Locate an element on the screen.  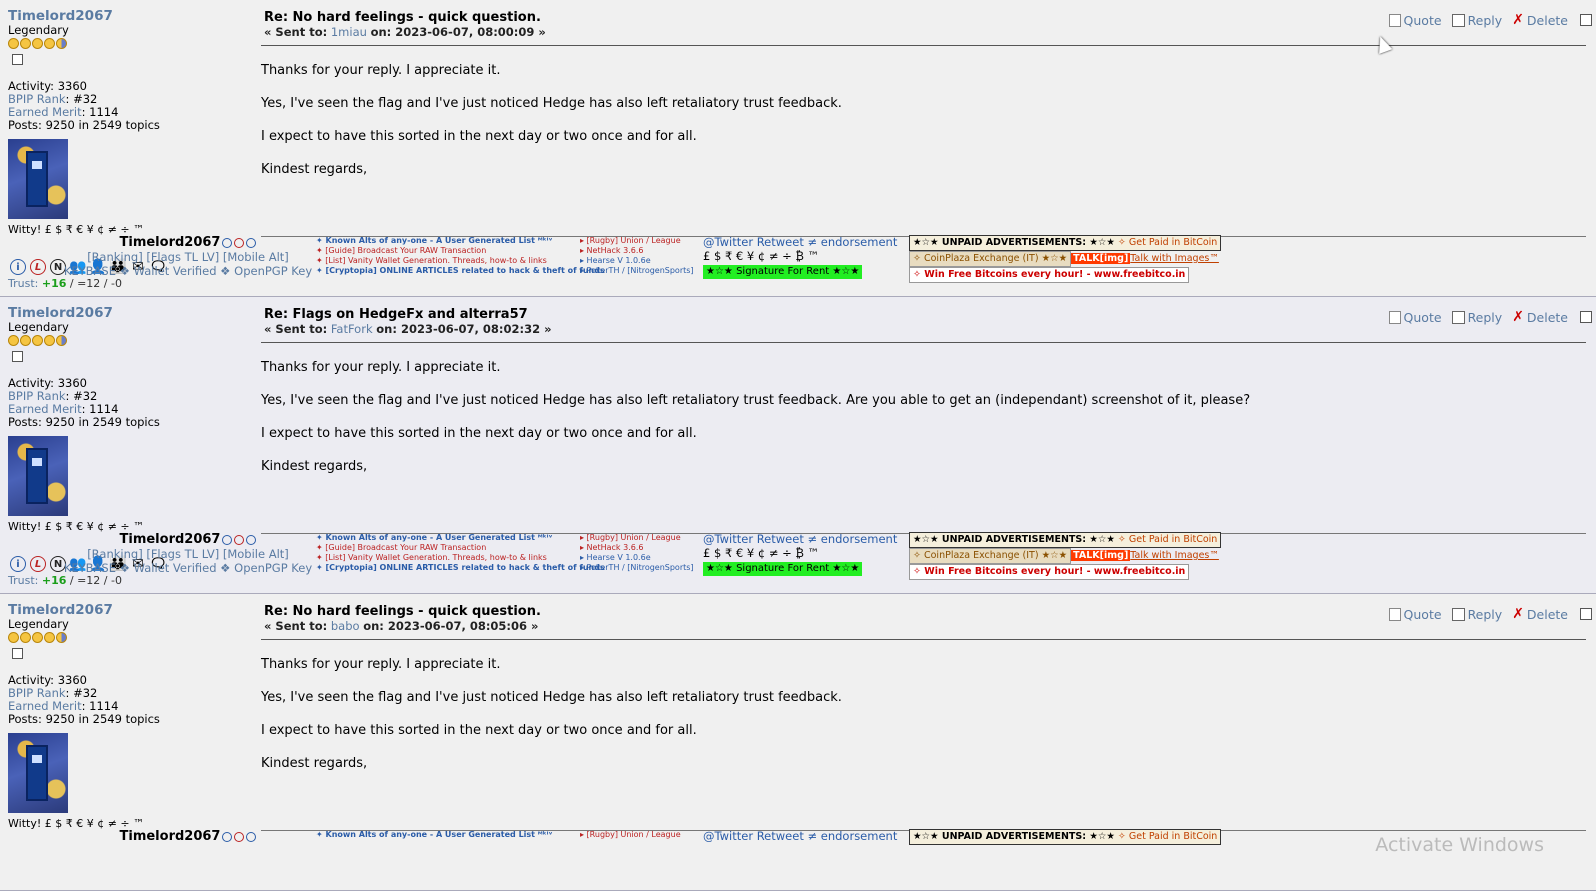
reply-icon is located at coordinates (1458, 614).